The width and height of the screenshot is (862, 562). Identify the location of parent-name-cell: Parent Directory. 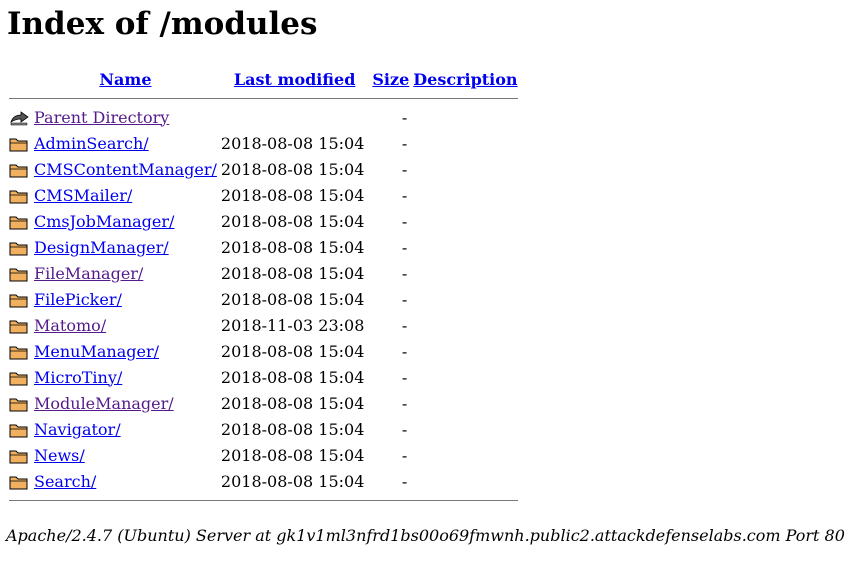
(125, 117).